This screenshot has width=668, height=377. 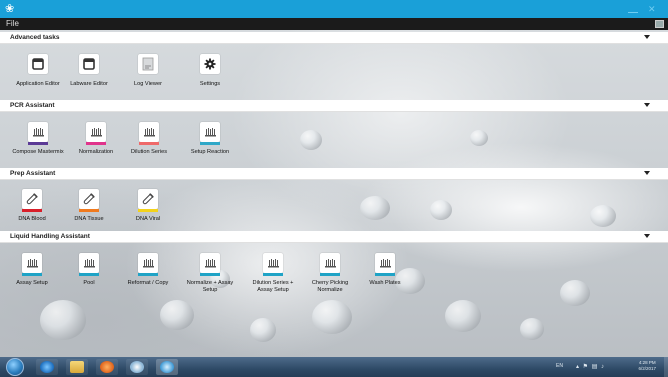 What do you see at coordinates (334, 24) in the screenshot?
I see `menu-bar: File` at bounding box center [334, 24].